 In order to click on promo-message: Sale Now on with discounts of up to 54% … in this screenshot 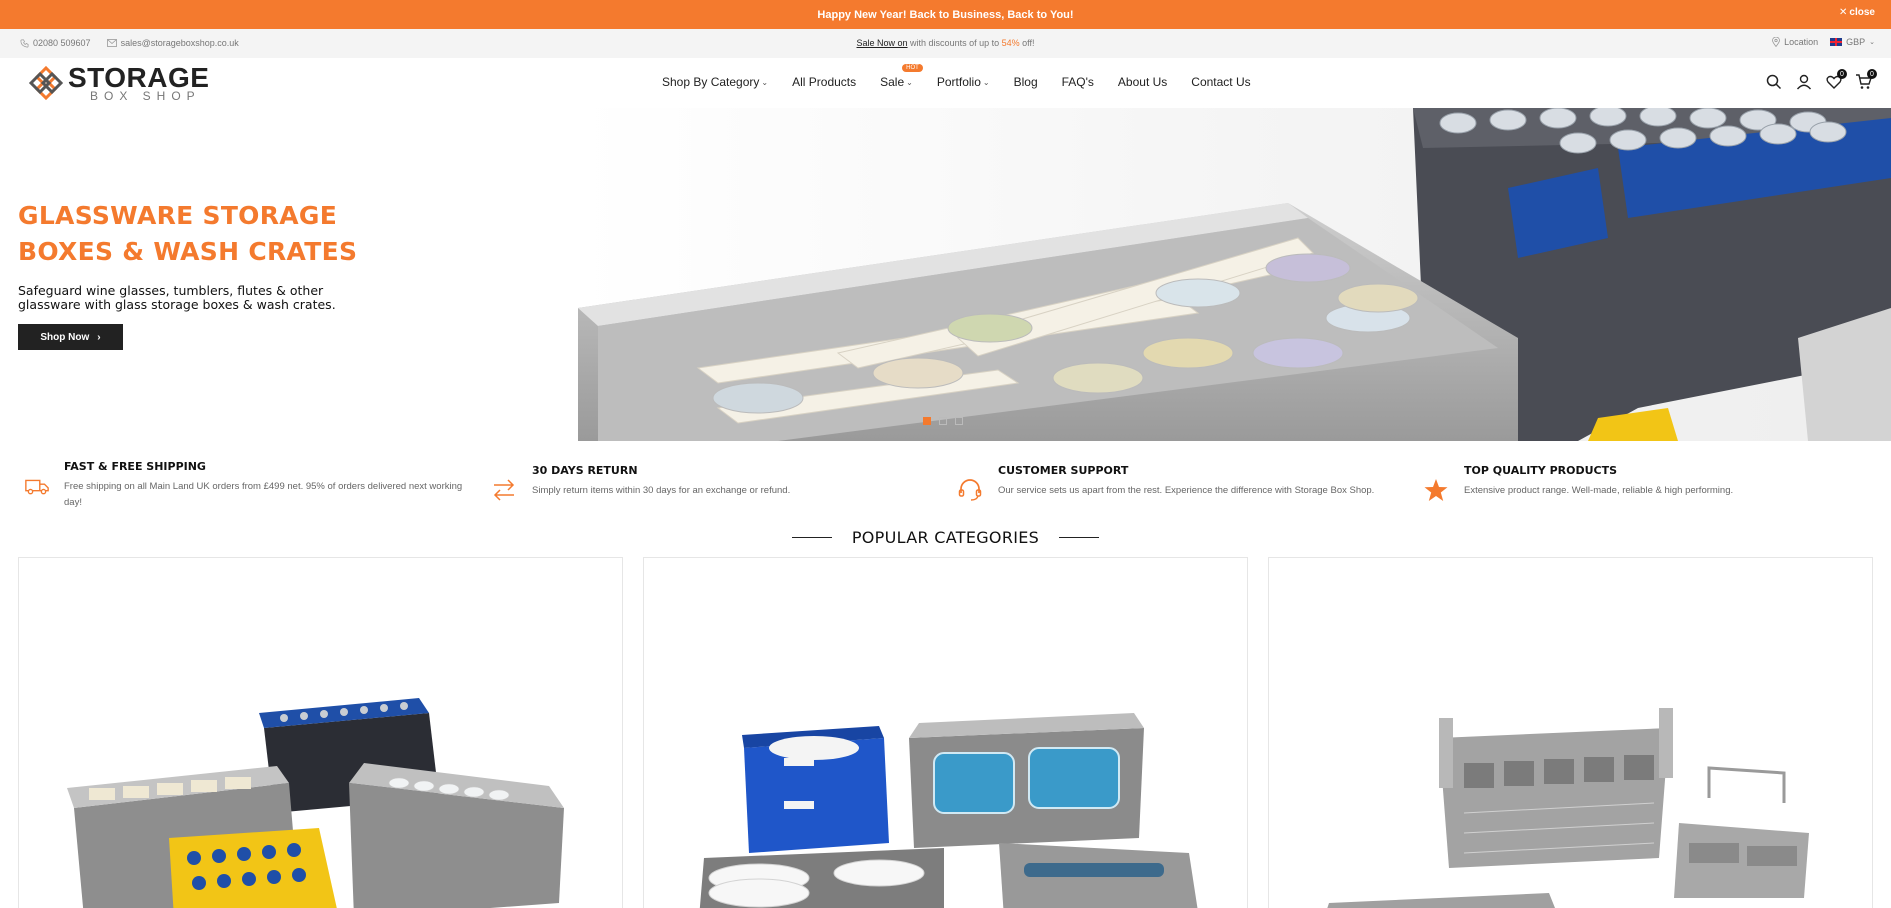, I will do `click(945, 43)`.